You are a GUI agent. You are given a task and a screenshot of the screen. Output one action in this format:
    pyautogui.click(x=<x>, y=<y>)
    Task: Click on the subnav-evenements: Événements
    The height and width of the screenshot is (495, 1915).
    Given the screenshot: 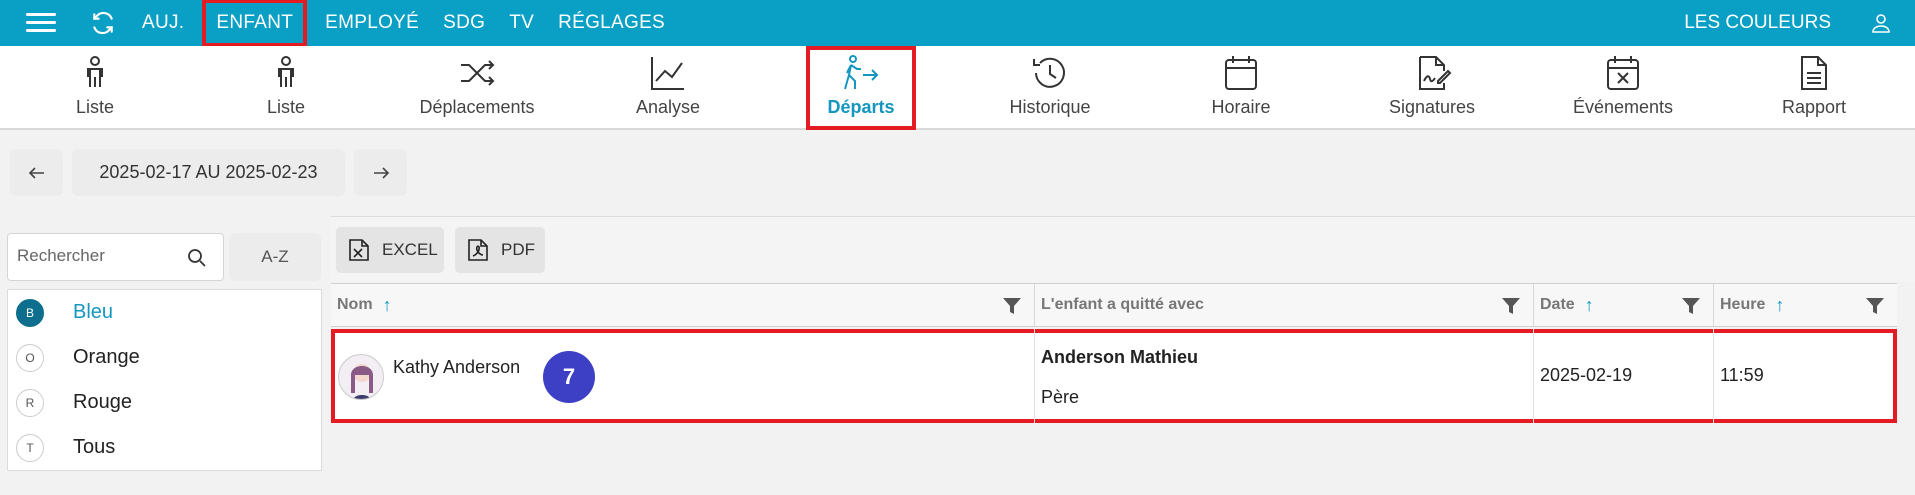 What is the action you would take?
    pyautogui.click(x=1623, y=88)
    